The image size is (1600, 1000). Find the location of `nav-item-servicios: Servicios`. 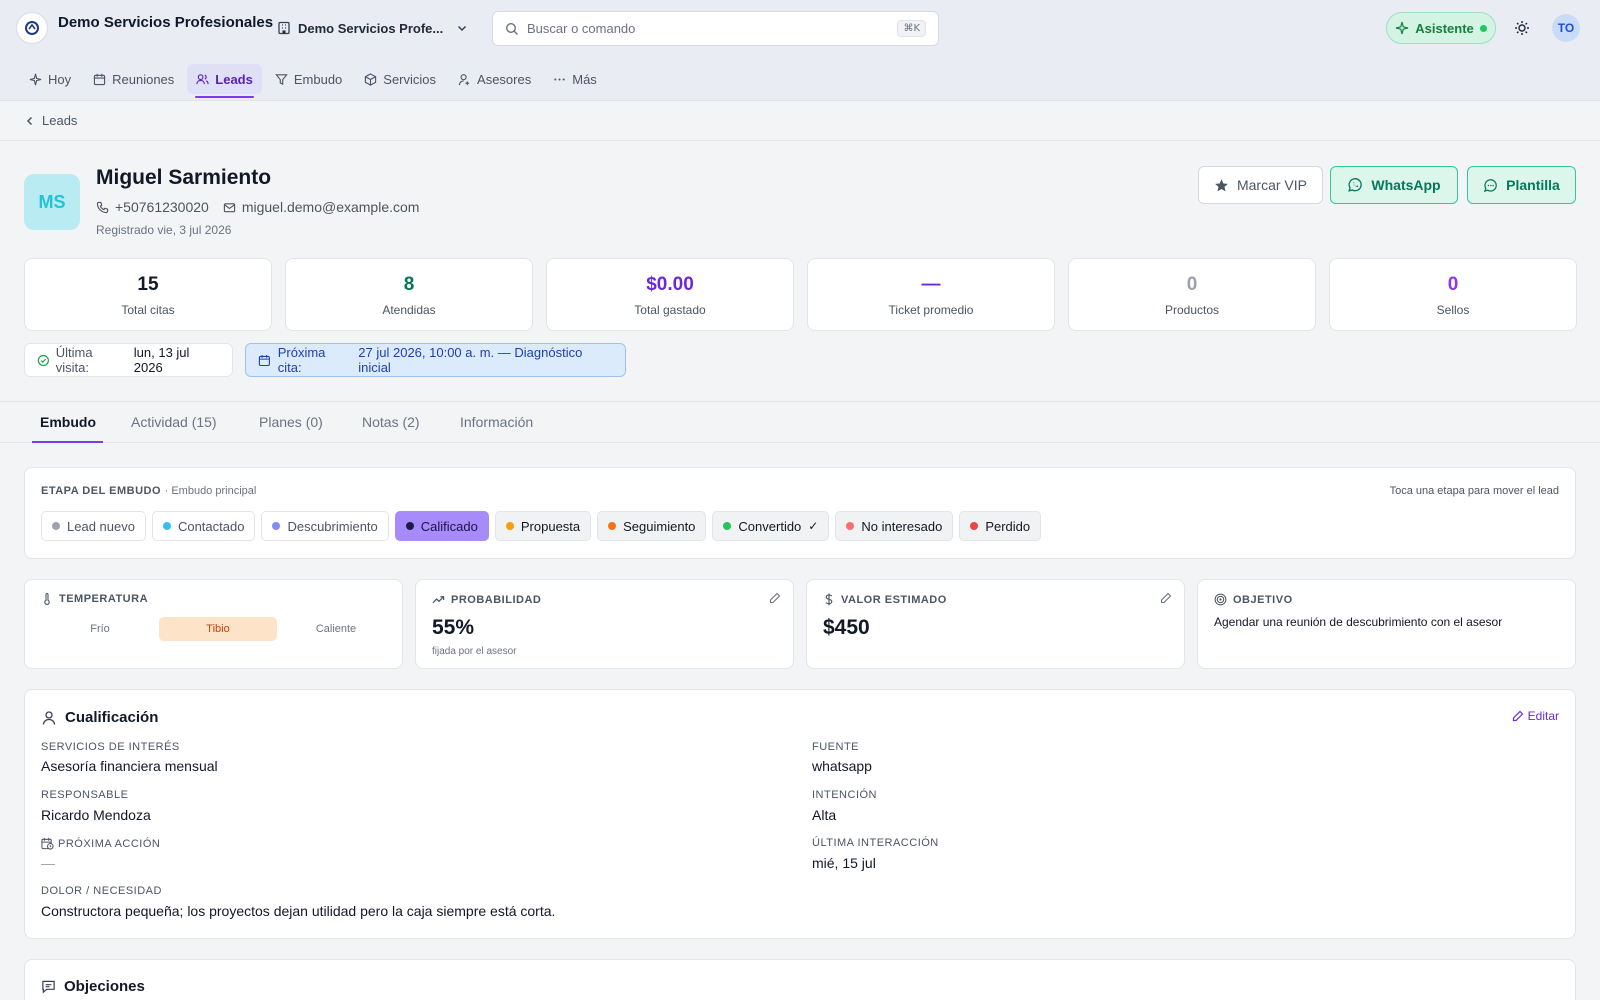

nav-item-servicios: Servicios is located at coordinates (400, 79).